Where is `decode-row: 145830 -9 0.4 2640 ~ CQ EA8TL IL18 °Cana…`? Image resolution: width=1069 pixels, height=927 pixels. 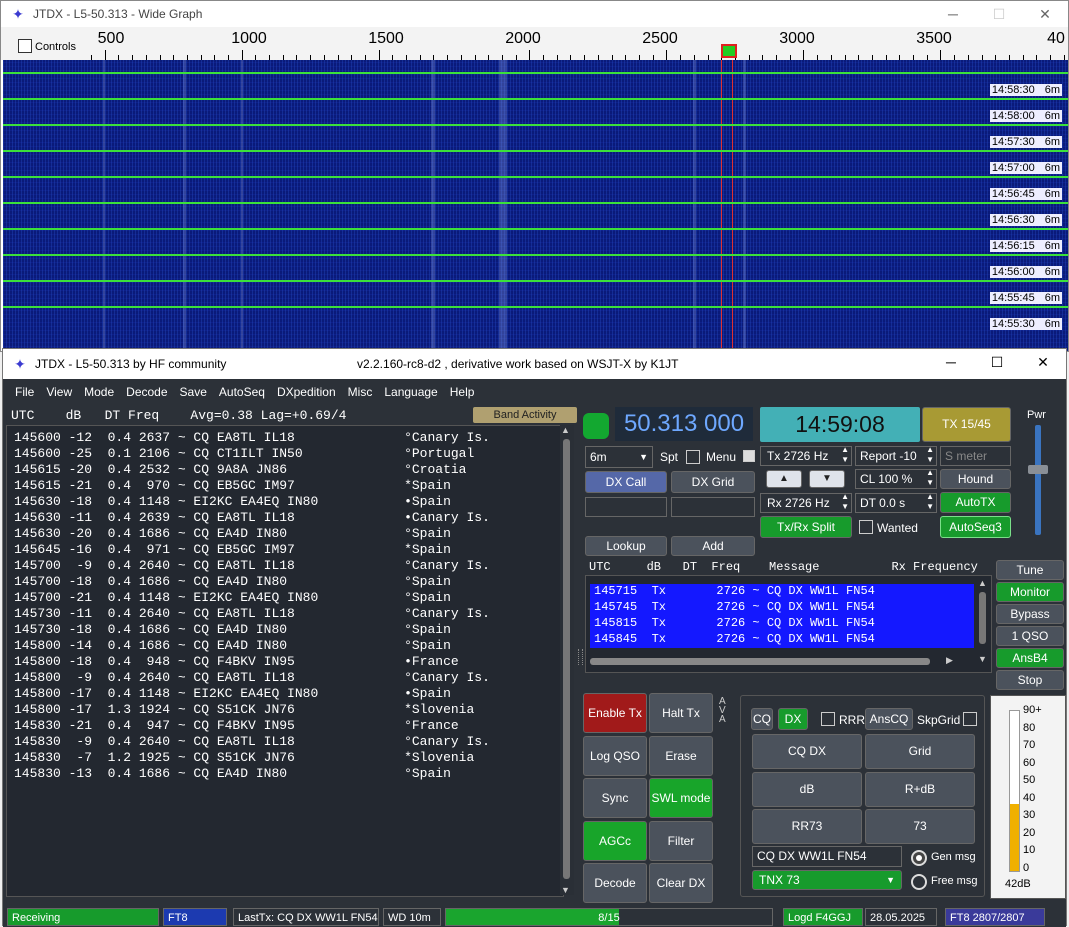 decode-row: 145830 -9 0.4 2640 ~ CQ EA8TL IL18 °Cana… is located at coordinates (252, 741).